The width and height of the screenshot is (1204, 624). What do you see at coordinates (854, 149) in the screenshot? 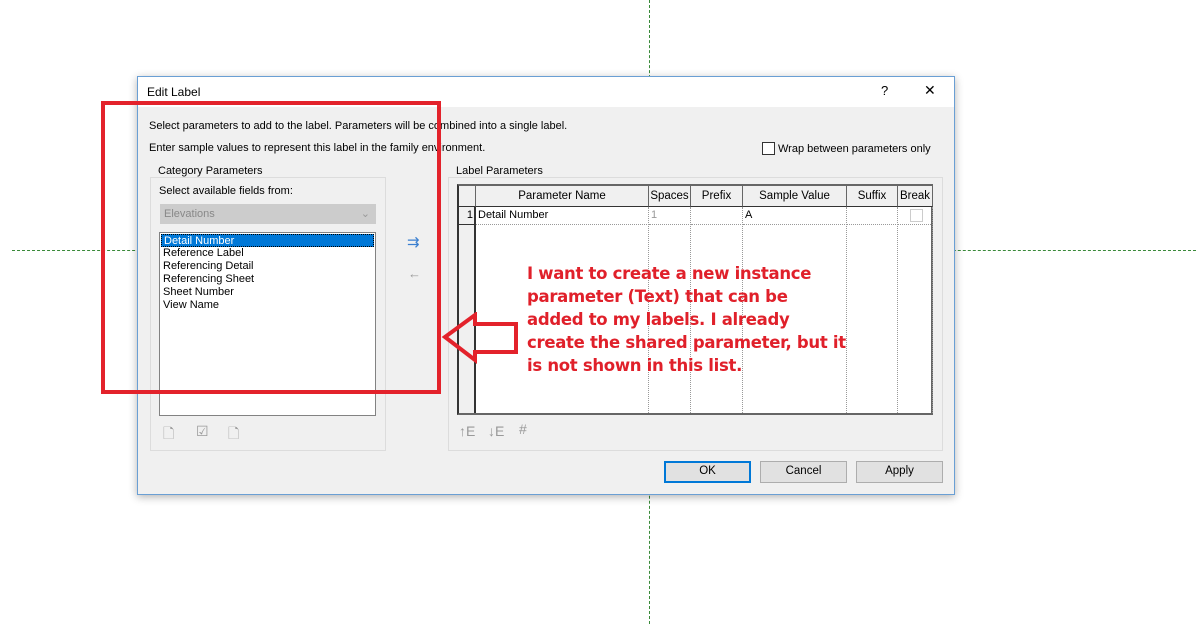
I see `wrap-label: Wrap between parameters only` at bounding box center [854, 149].